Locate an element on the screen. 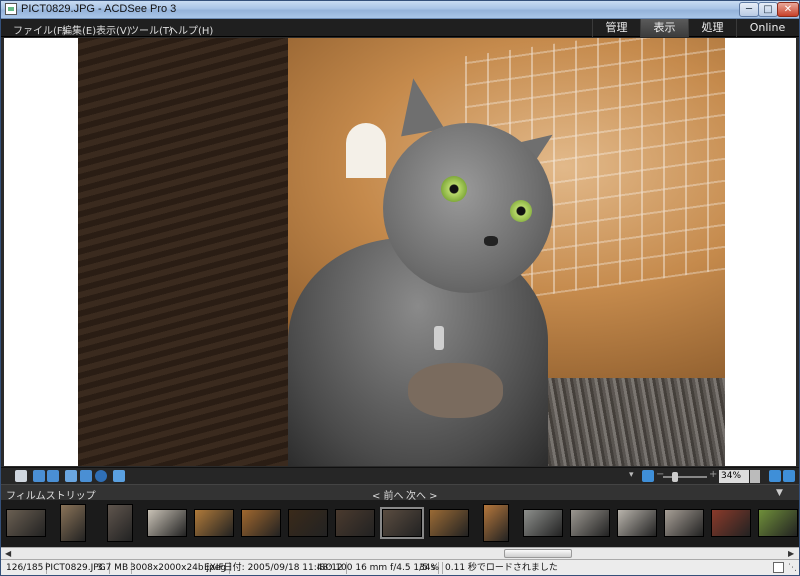  collar-tag is located at coordinates (439, 338).